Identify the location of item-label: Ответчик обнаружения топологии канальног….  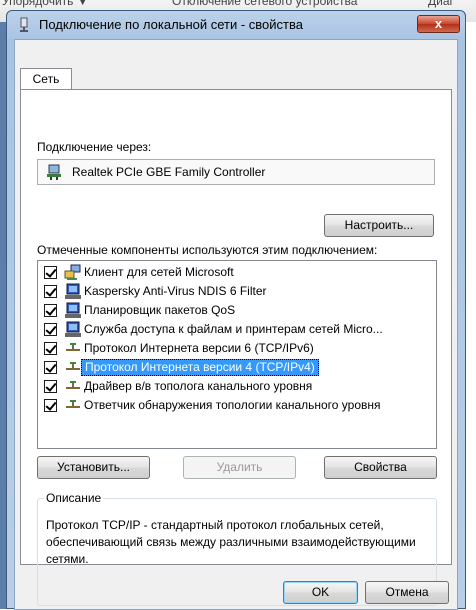
(232, 405).